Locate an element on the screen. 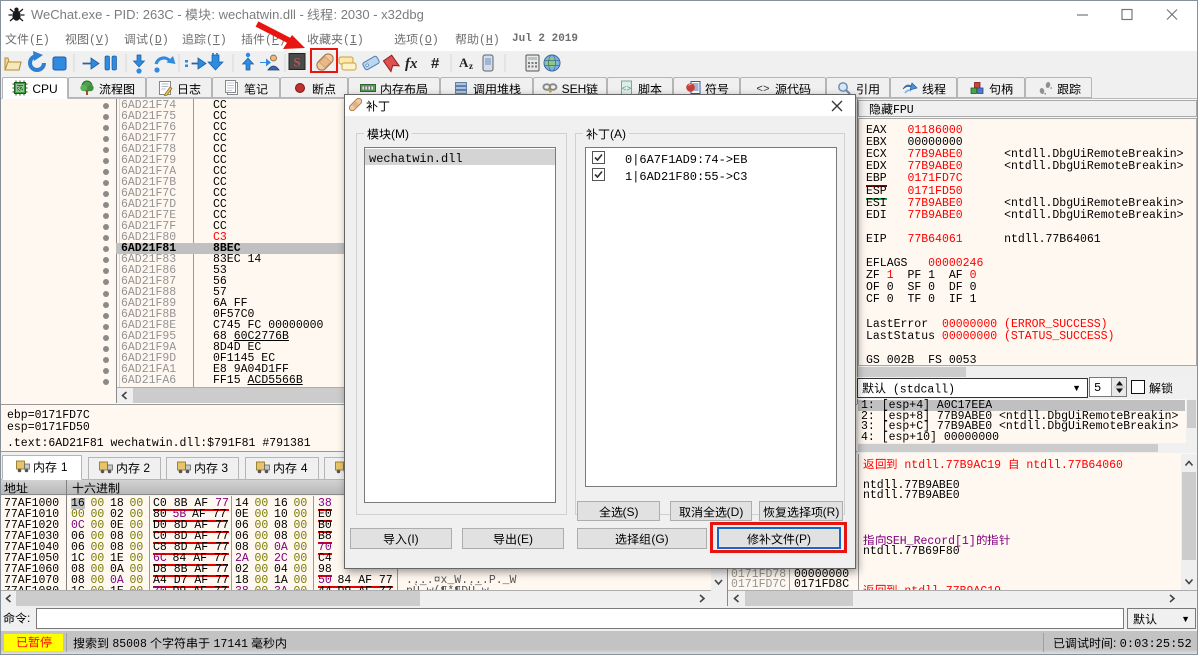 The width and height of the screenshot is (1198, 655). svg-text: 32 is located at coordinates (20, 90).